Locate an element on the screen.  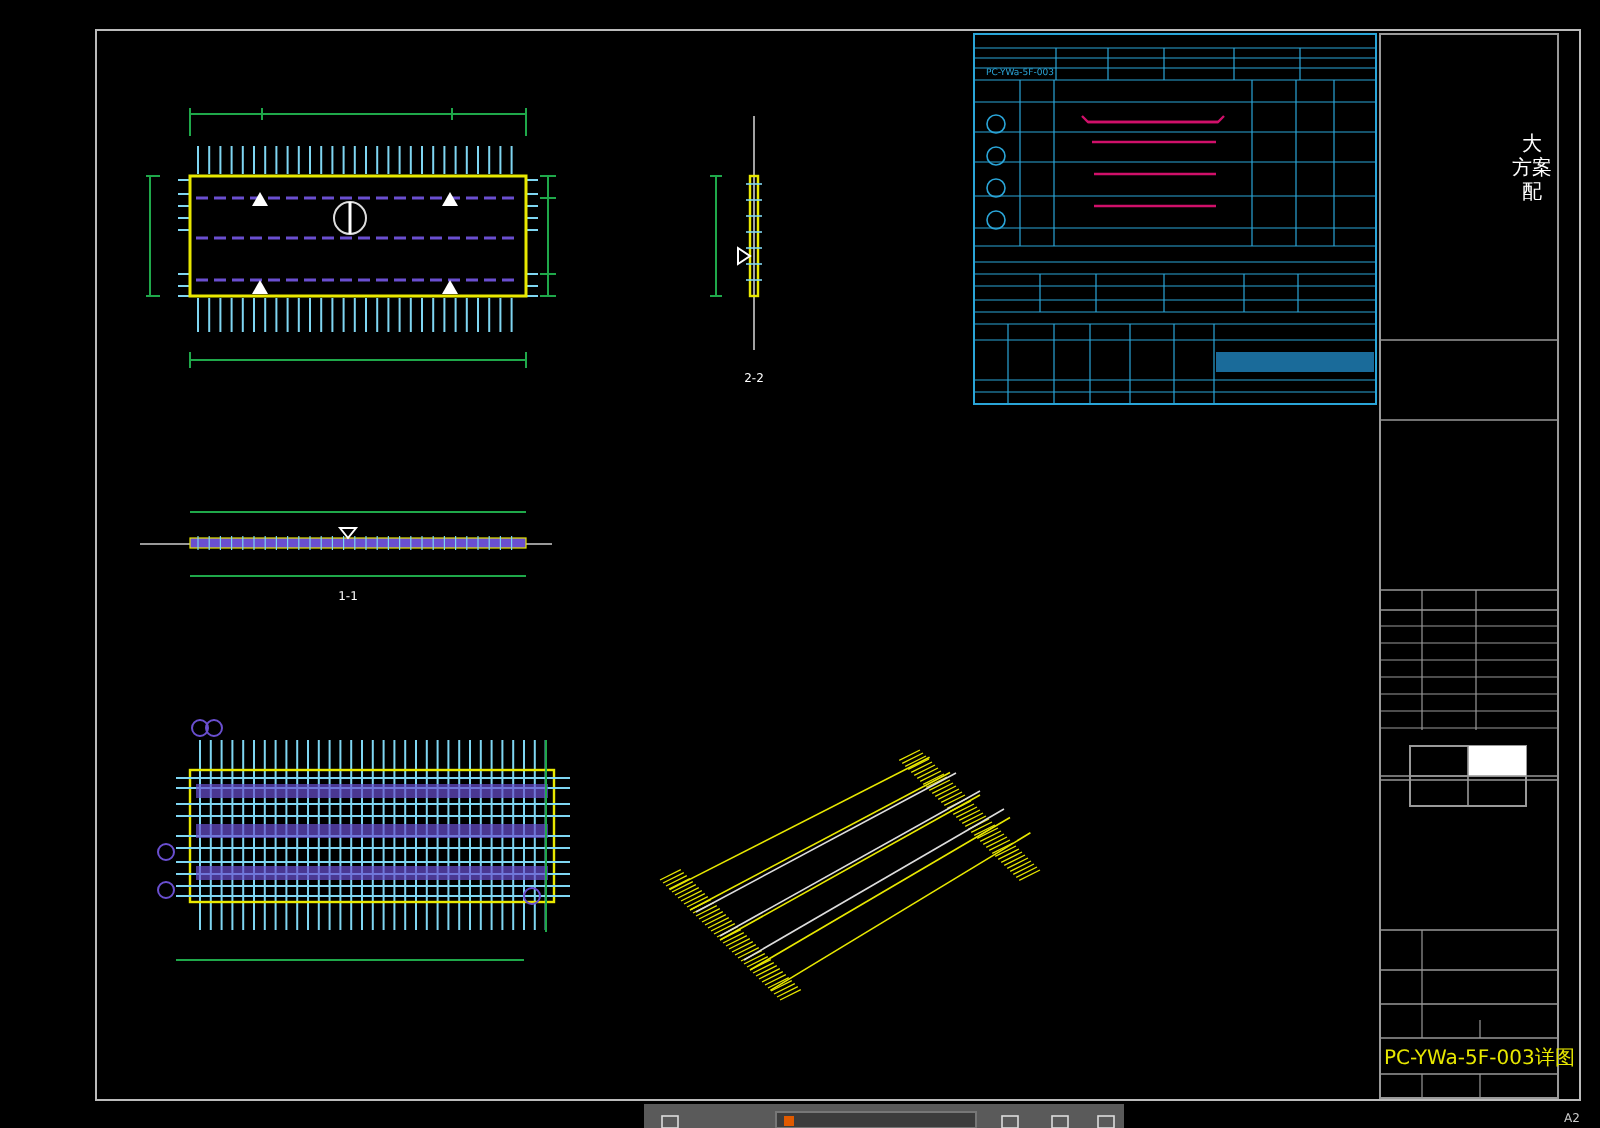
layer-dropdown is located at coordinates (876, 1119).